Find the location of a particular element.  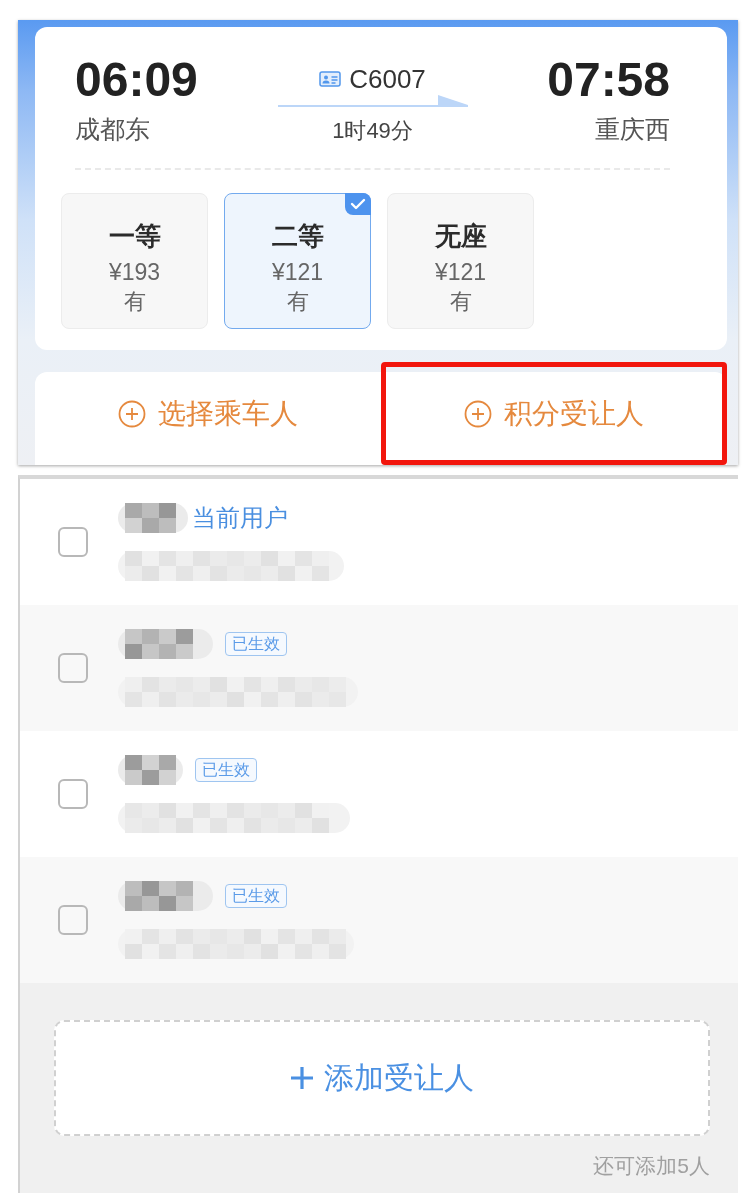

train-number: C6007 is located at coordinates (387, 79).